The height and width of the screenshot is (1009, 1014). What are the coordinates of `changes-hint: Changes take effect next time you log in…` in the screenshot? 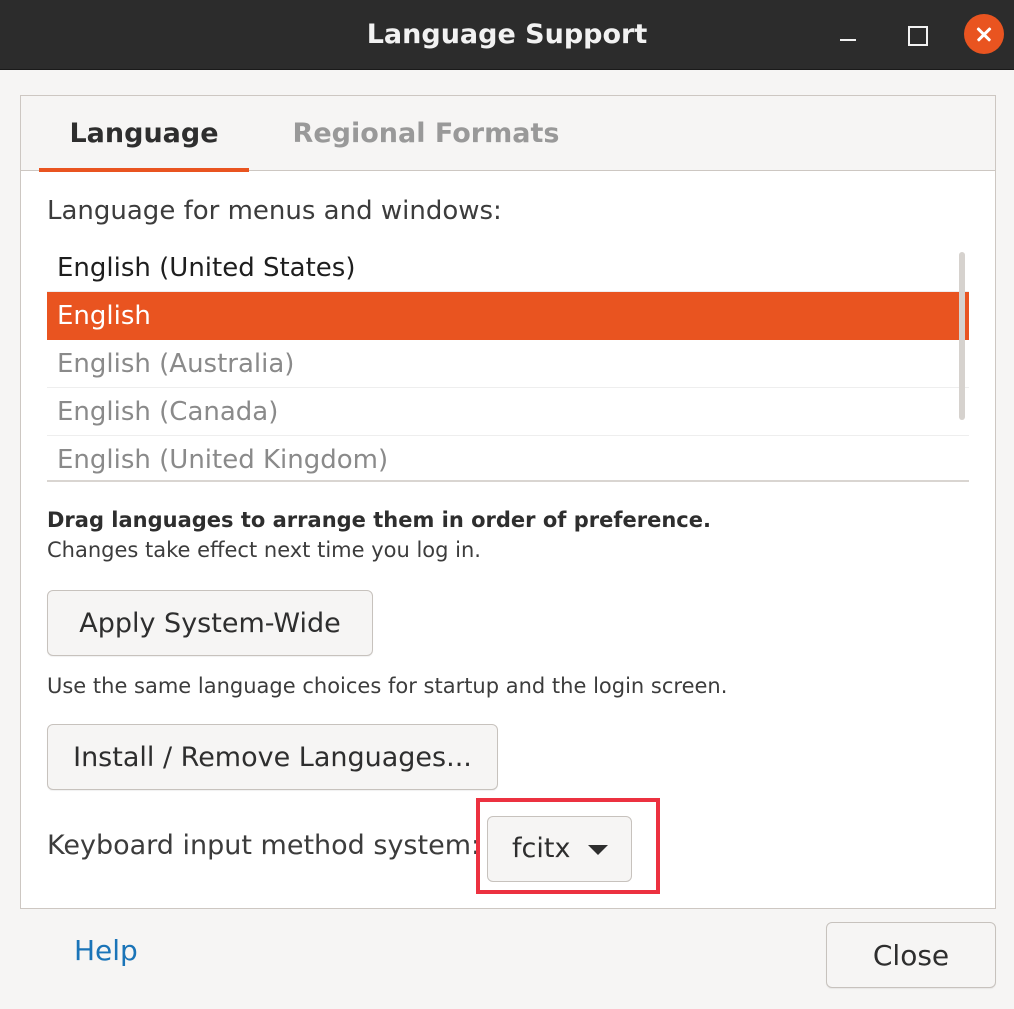 It's located at (264, 550).